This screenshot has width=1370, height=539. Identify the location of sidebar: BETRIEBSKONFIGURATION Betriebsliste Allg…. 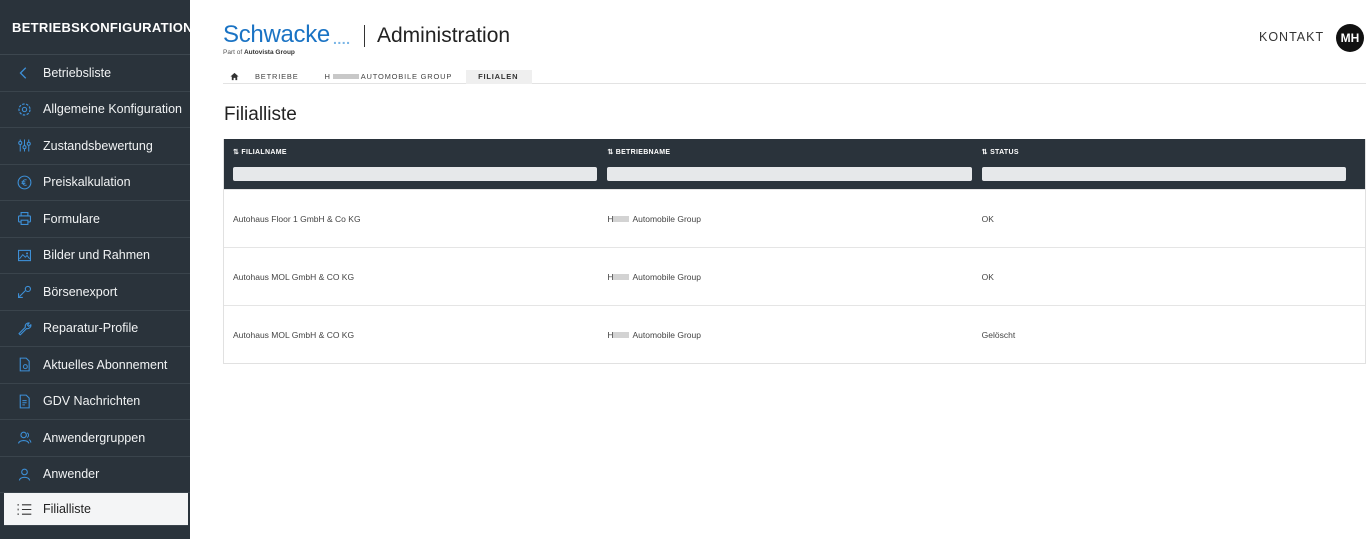
(96, 269).